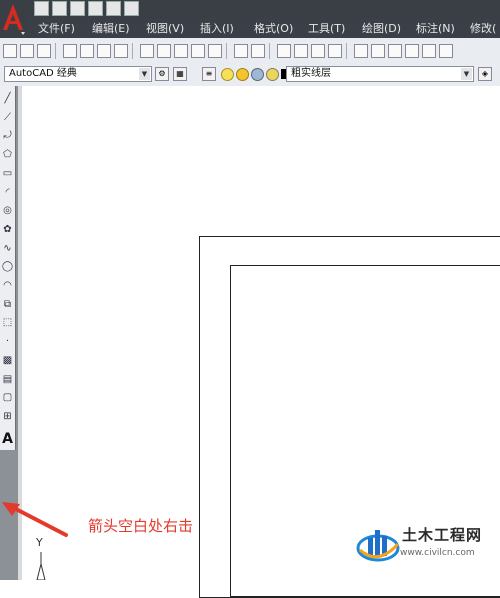 The width and height of the screenshot is (500, 598). Describe the element at coordinates (215, 50) in the screenshot. I see `match-properties-icon` at that location.